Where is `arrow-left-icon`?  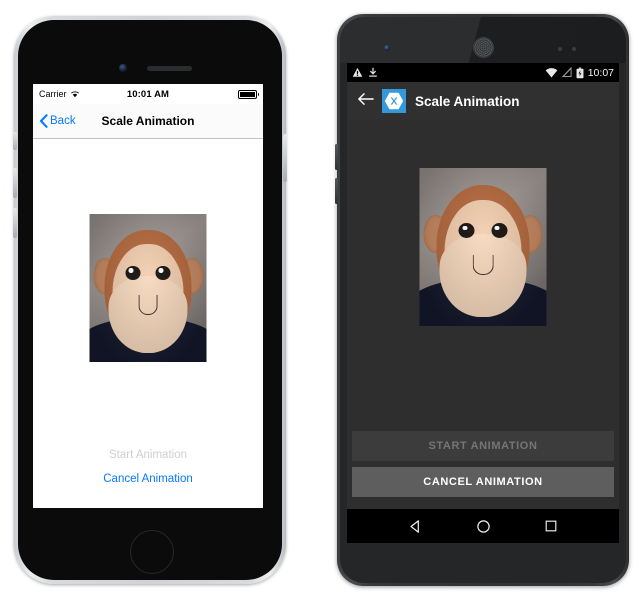 arrow-left-icon is located at coordinates (366, 99).